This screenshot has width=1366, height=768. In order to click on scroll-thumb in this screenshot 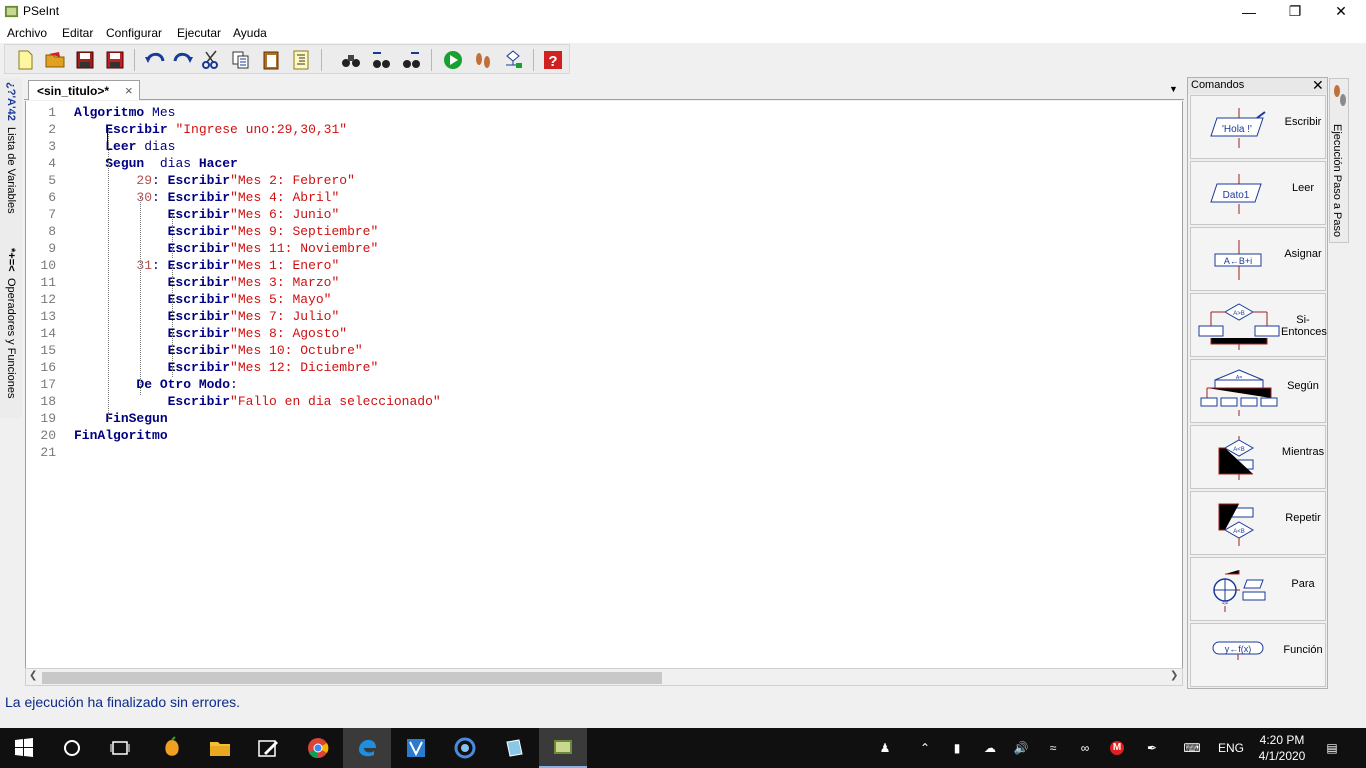, I will do `click(352, 678)`.